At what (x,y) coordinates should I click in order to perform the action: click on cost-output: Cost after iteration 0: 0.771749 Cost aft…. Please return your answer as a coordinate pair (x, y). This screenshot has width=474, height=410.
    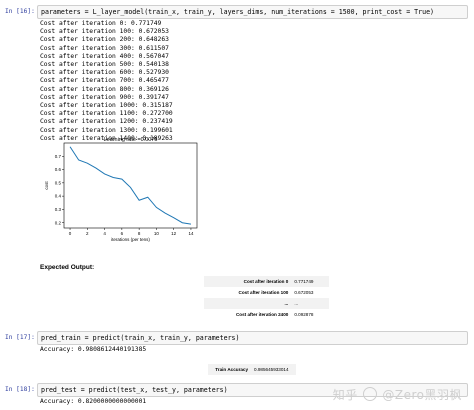
    Looking at the image, I should click on (106, 81).